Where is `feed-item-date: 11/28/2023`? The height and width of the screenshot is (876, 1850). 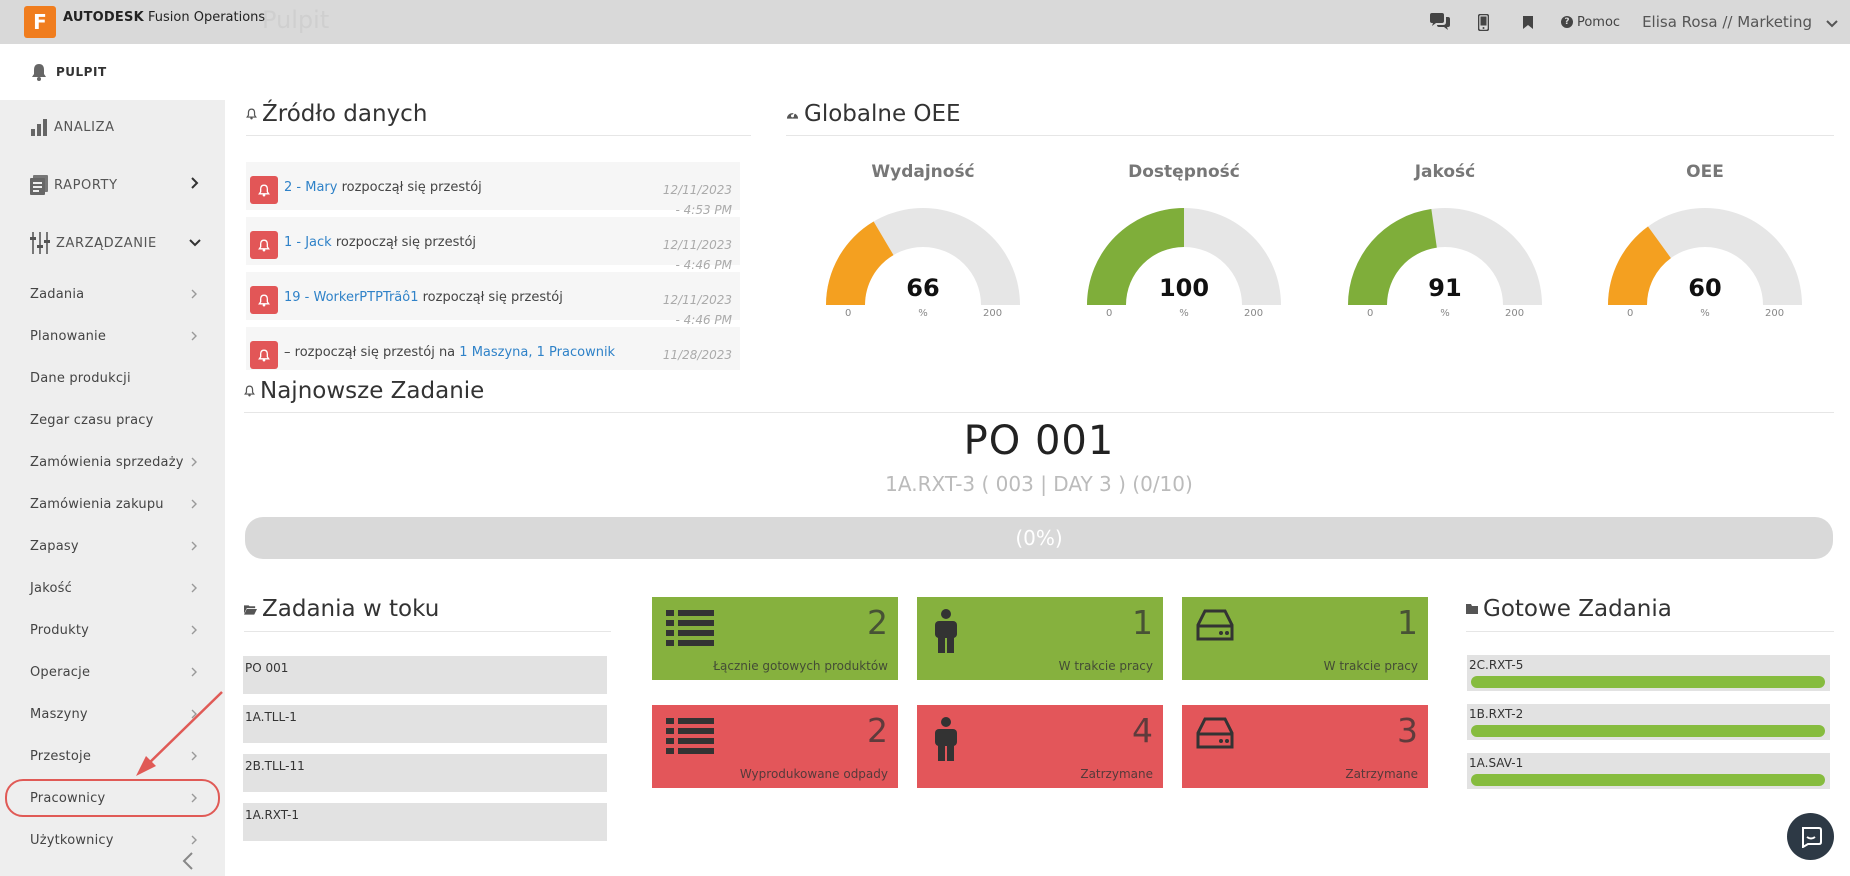
feed-item-date: 11/28/2023 is located at coordinates (697, 355).